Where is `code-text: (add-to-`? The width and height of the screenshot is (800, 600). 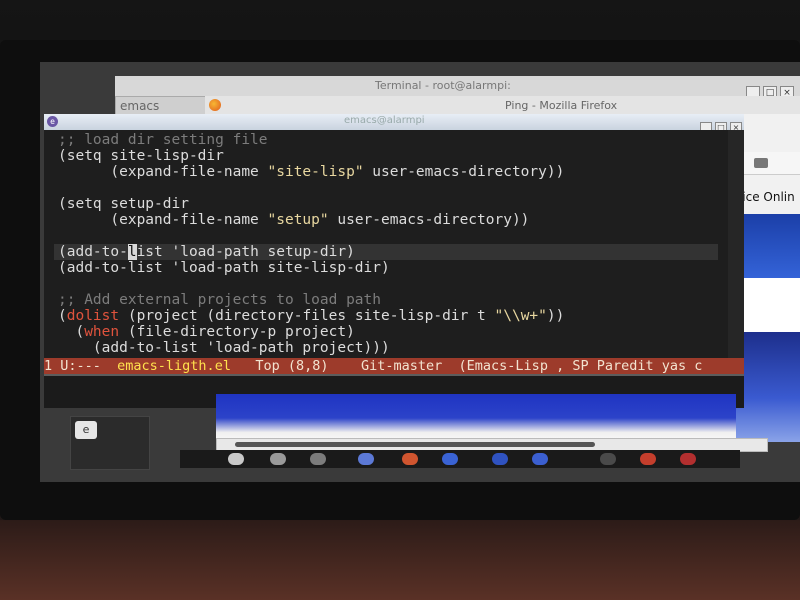 code-text: (add-to- is located at coordinates (93, 252).